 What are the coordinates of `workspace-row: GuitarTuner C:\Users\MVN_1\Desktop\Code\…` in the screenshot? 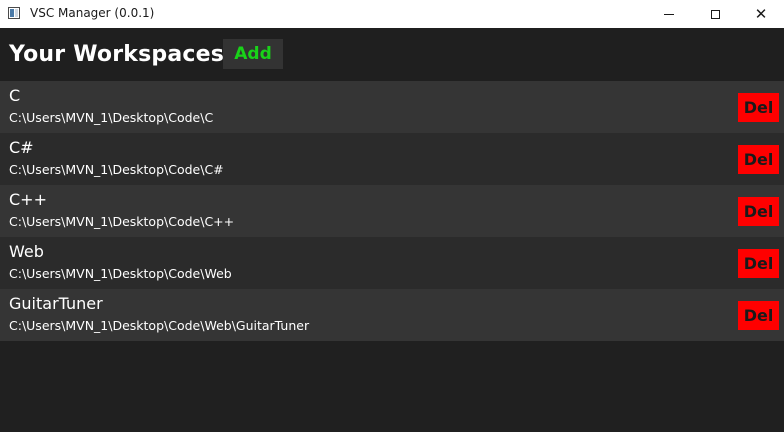 It's located at (392, 315).